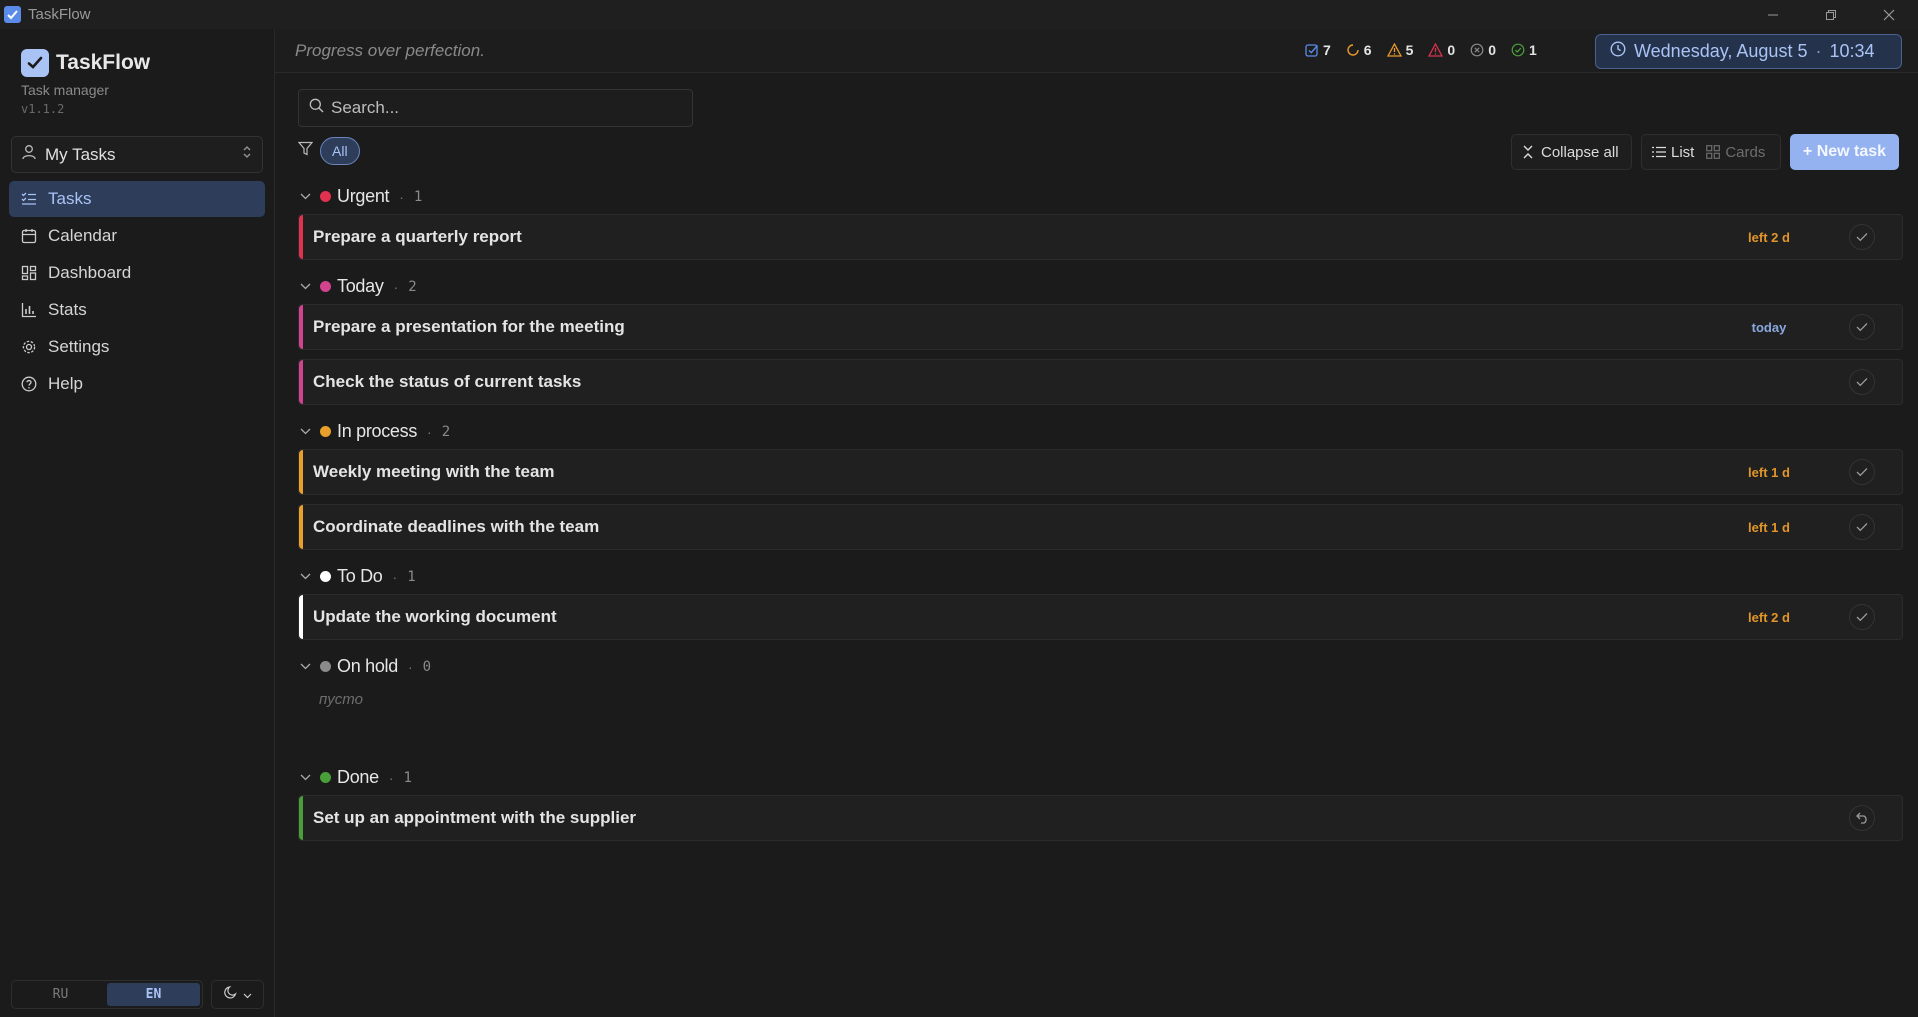 The height and width of the screenshot is (1017, 1918). I want to click on stat-in-progress: 6, so click(1359, 50).